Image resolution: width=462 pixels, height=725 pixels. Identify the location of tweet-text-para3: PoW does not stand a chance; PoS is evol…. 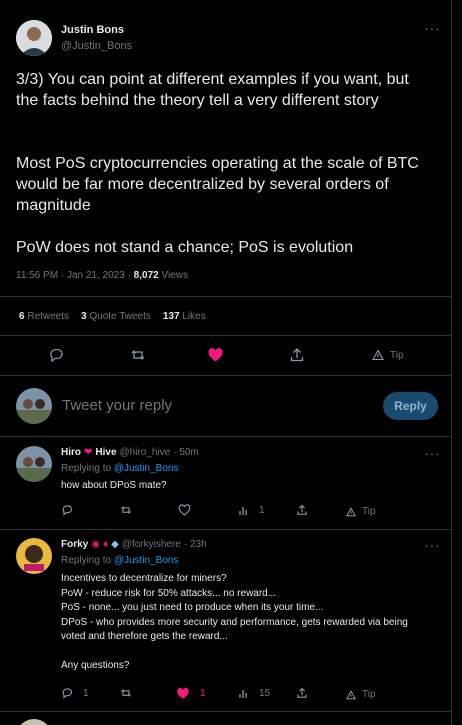
(185, 247).